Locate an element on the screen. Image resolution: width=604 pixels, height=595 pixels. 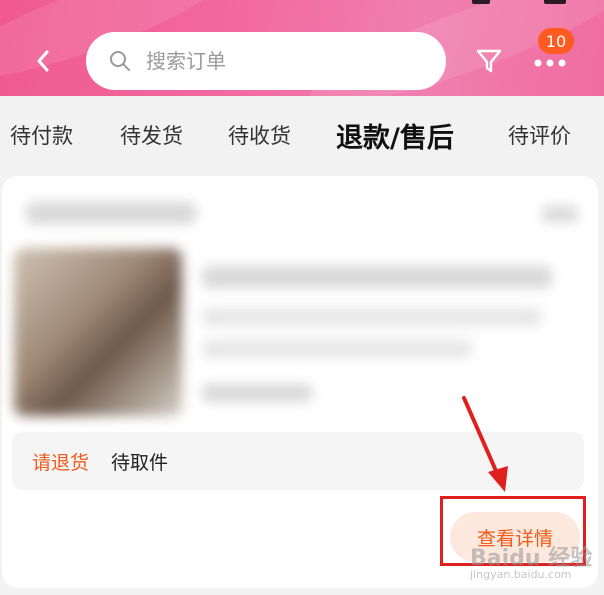
blurred-price is located at coordinates (257, 393).